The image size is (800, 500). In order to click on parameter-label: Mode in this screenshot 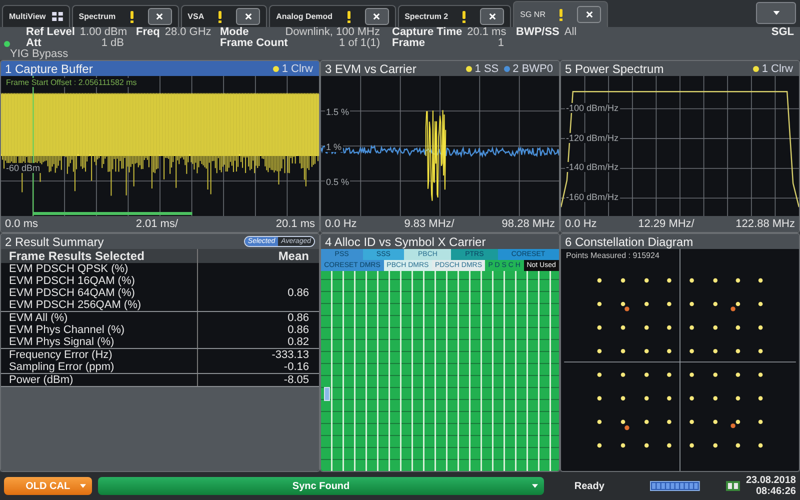, I will do `click(234, 32)`.